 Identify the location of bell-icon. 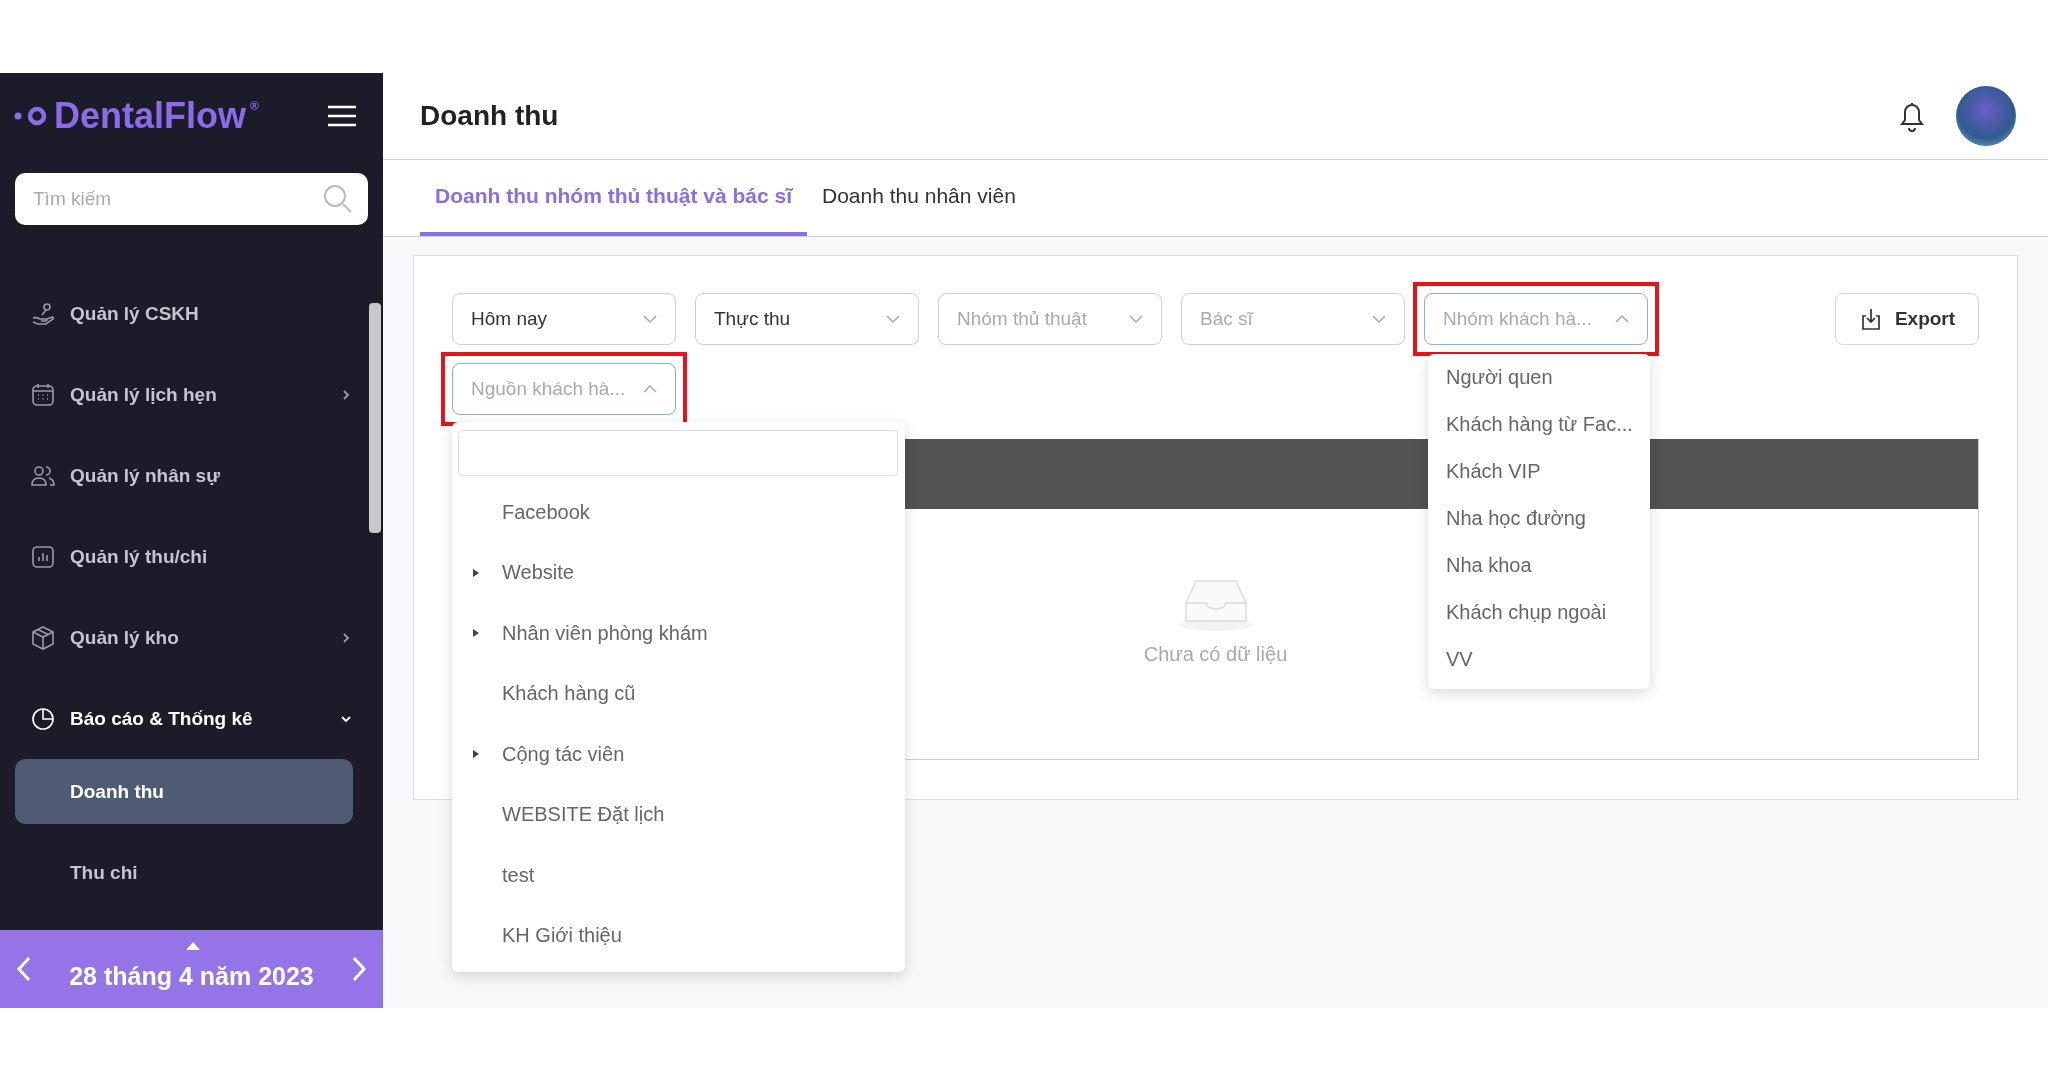
(1912, 116).